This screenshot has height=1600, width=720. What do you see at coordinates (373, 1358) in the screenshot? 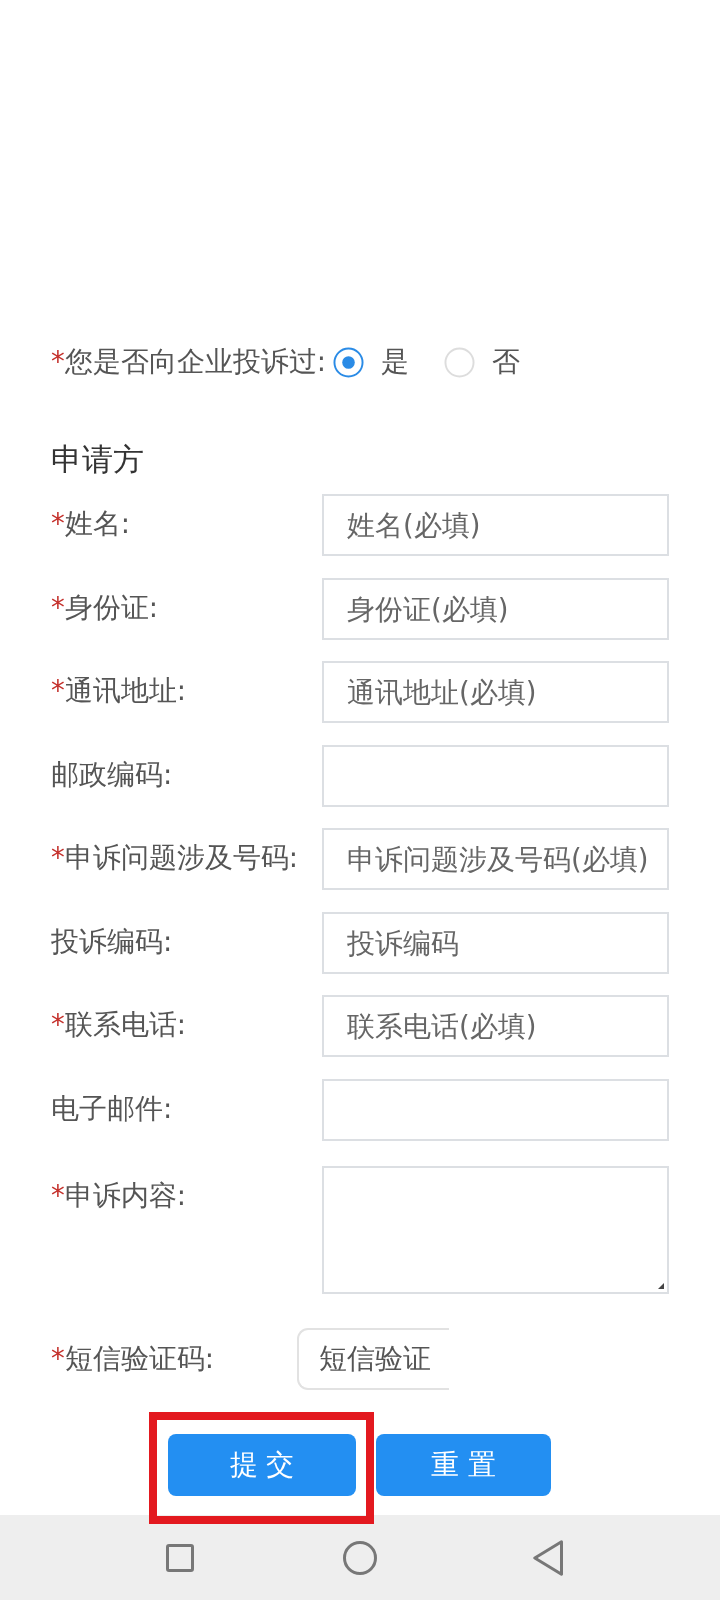
I see `sms-verify-button: 短信验证` at bounding box center [373, 1358].